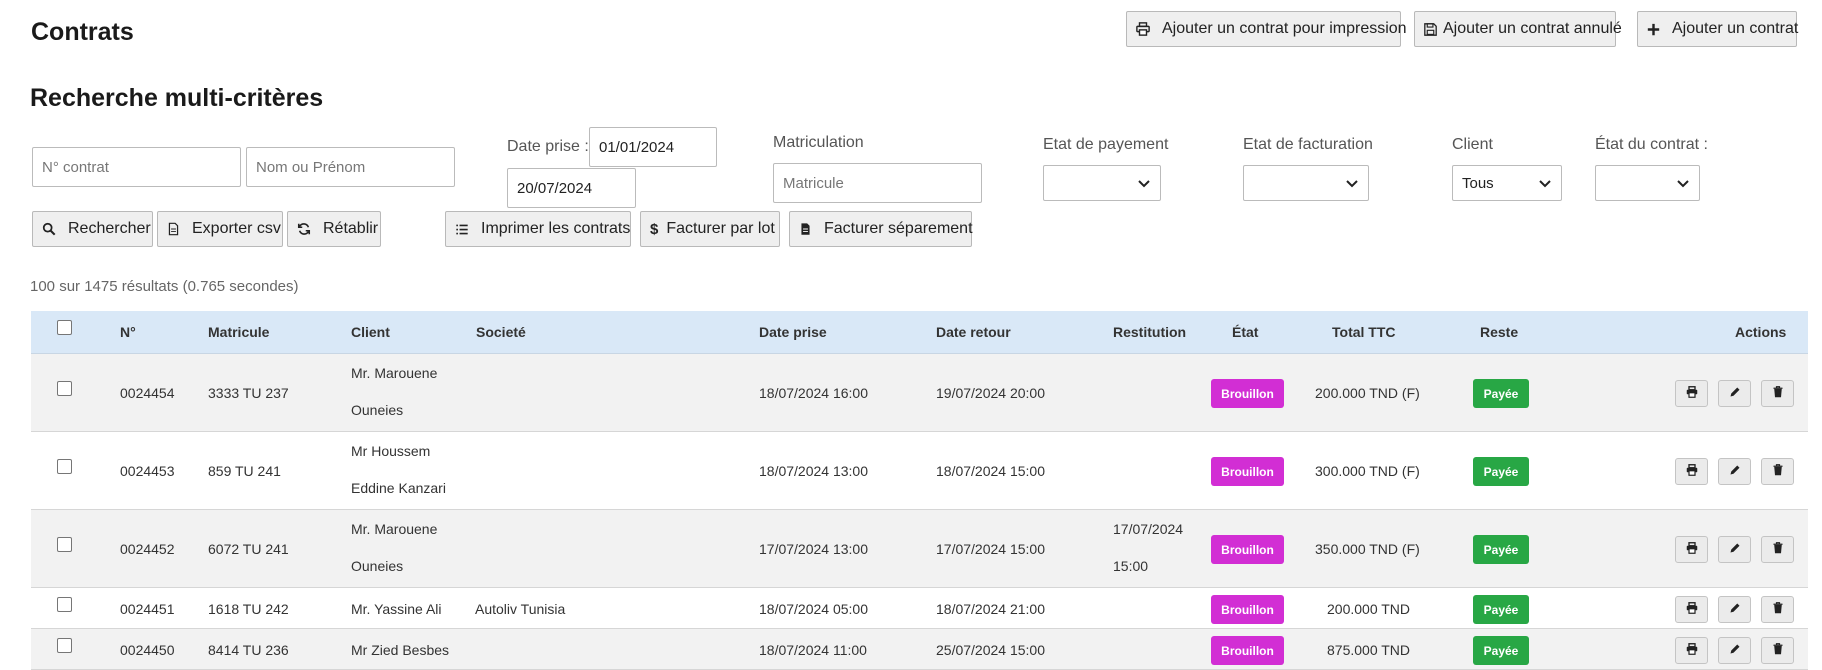 The image size is (1822, 670). I want to click on export-csv-button: Exporter csv, so click(220, 229).